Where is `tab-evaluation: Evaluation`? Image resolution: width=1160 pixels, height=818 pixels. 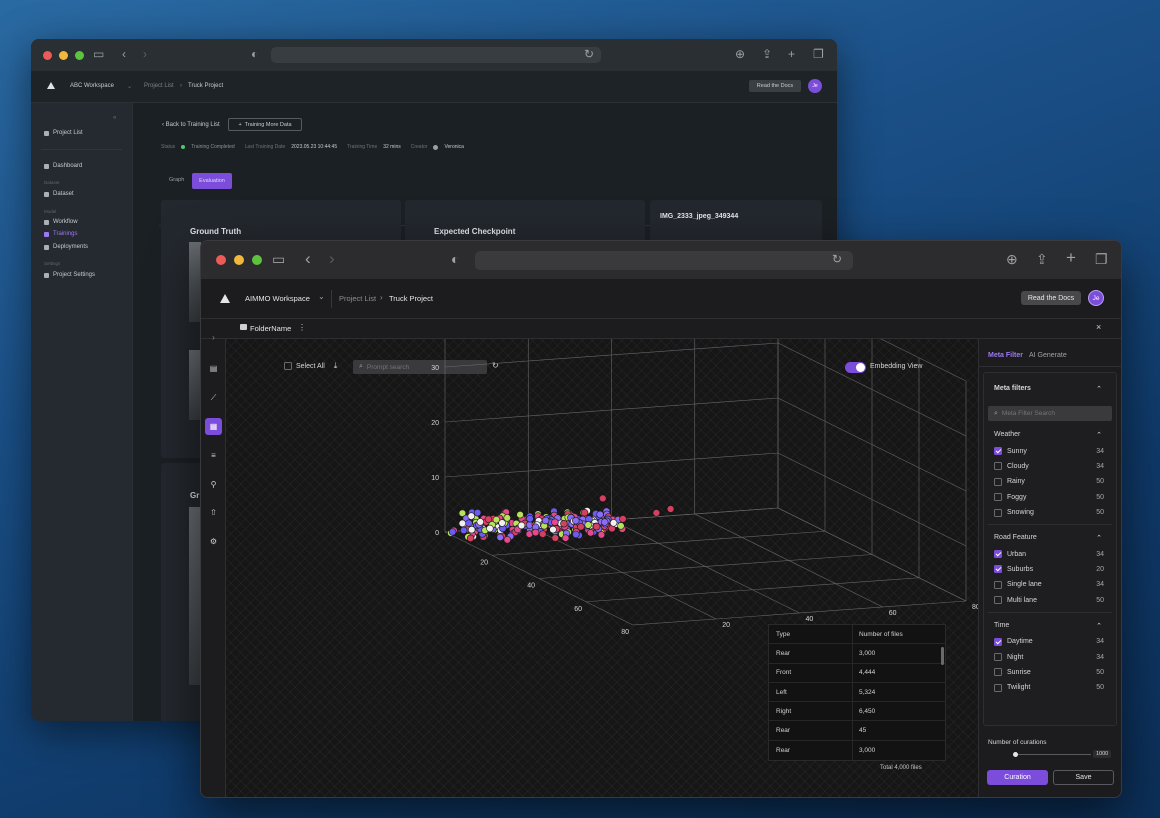 tab-evaluation: Evaluation is located at coordinates (212, 181).